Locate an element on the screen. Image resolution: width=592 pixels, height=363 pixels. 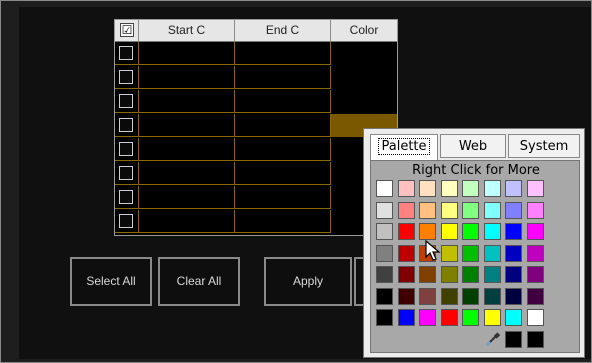
header-end-c: End C is located at coordinates (283, 30).